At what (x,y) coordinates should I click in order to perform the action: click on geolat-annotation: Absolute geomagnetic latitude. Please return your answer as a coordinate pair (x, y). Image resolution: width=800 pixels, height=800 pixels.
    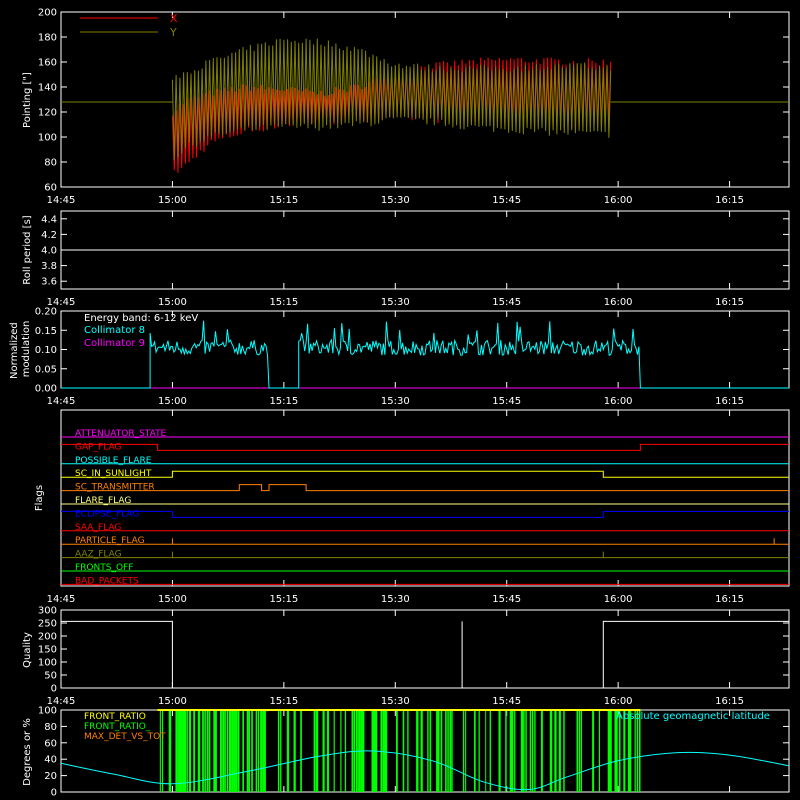
    Looking at the image, I should click on (693, 716).